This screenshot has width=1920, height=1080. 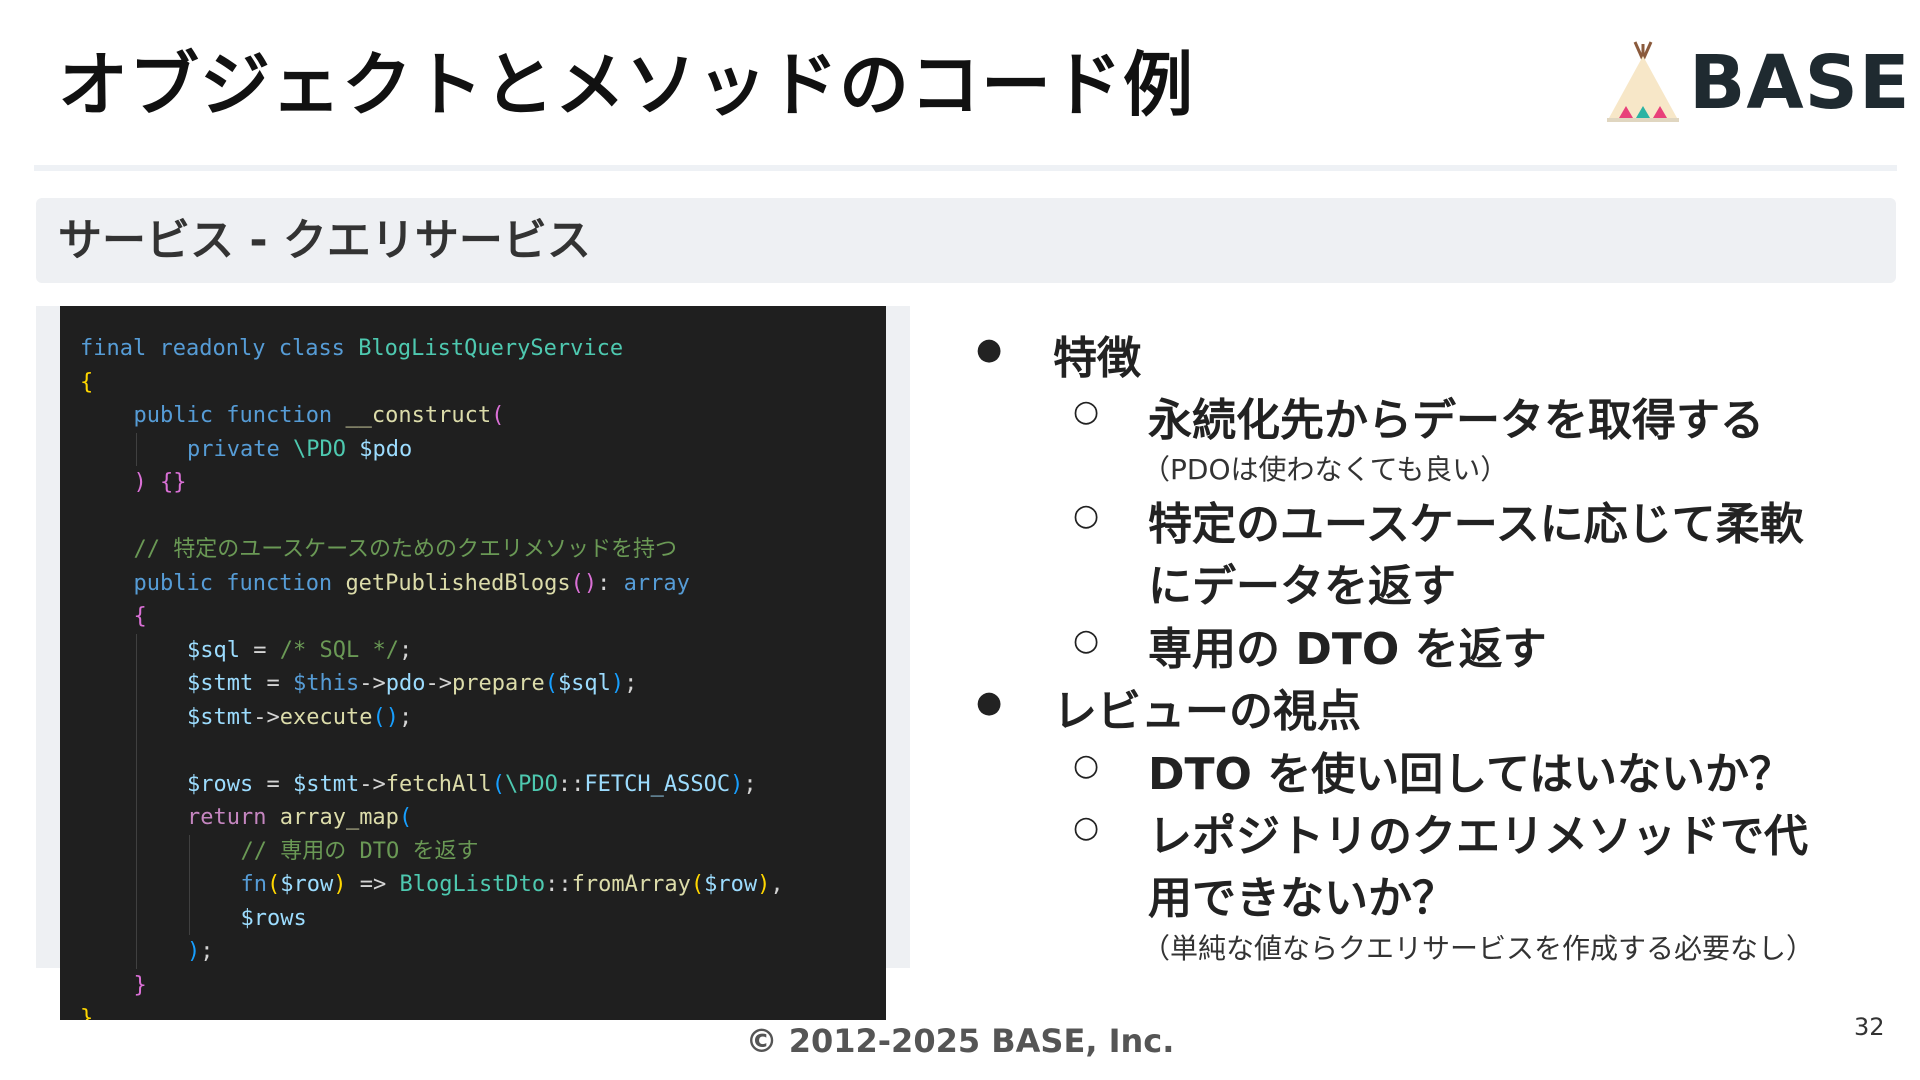 What do you see at coordinates (610, 583) in the screenshot?
I see `code-token: :` at bounding box center [610, 583].